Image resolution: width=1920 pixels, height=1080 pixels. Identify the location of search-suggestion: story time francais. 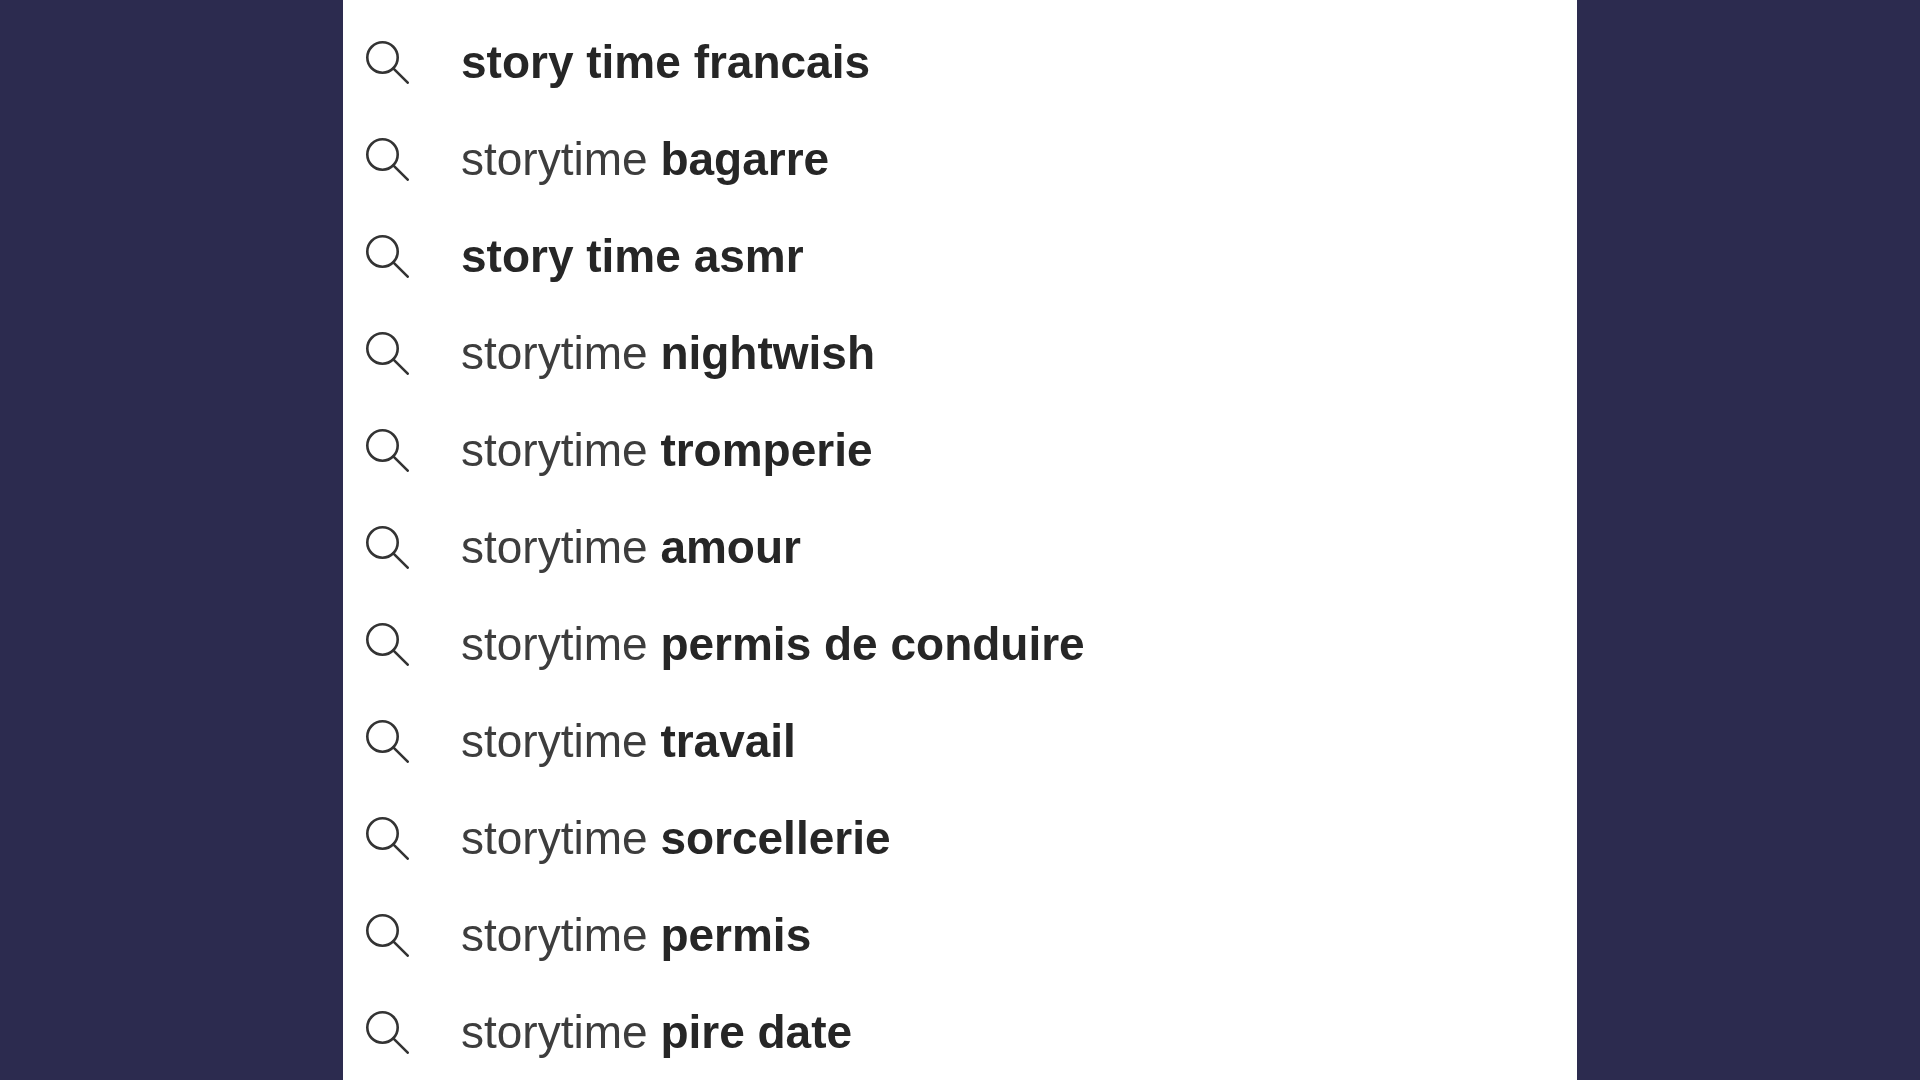
(618, 61).